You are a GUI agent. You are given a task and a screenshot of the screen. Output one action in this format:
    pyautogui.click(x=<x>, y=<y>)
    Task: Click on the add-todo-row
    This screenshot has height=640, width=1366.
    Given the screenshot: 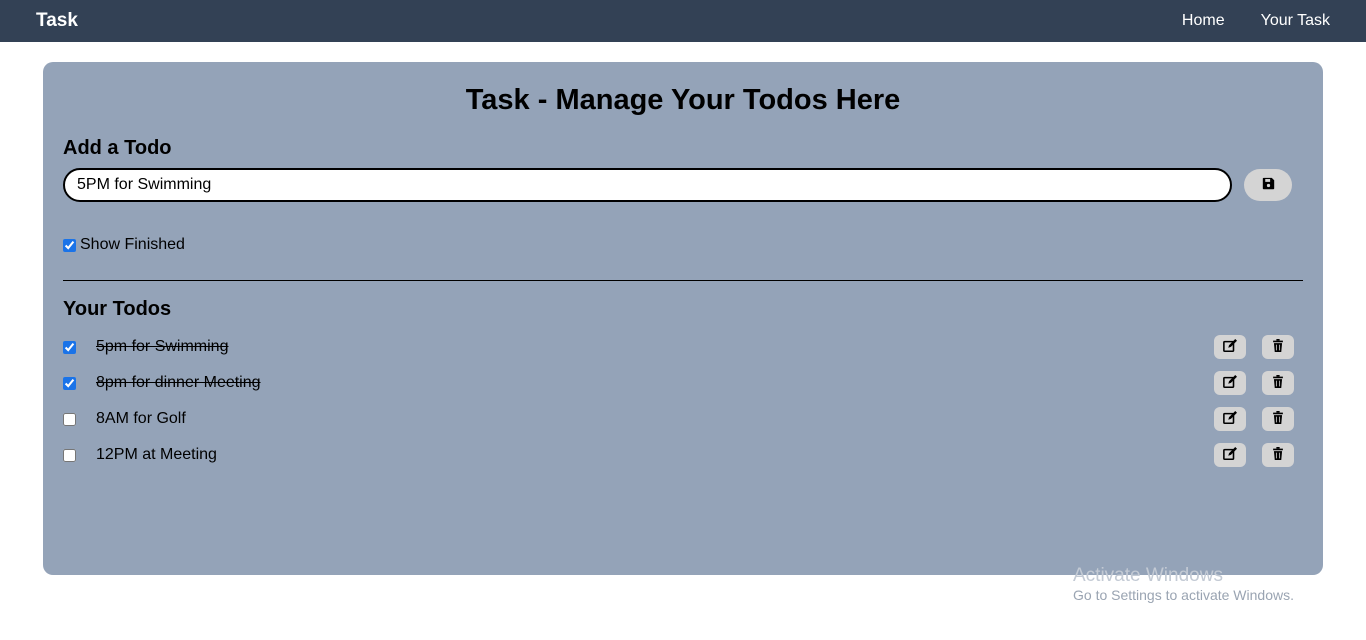 What is the action you would take?
    pyautogui.click(x=683, y=185)
    